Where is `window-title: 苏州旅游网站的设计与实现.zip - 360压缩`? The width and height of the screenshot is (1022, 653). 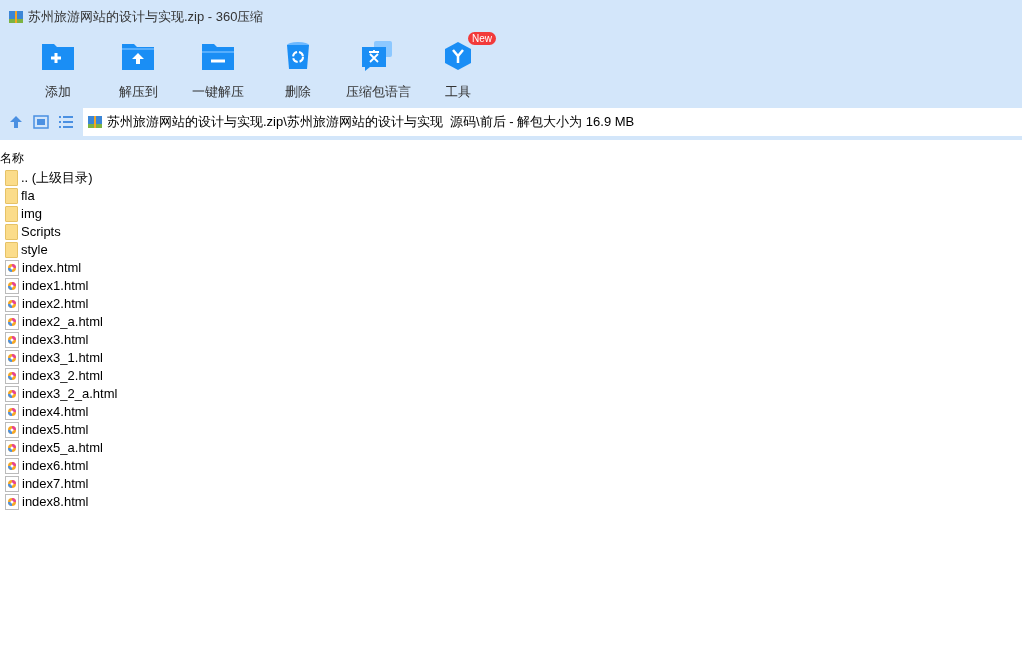
window-title: 苏州旅游网站的设计与实现.zip - 360压缩 is located at coordinates (146, 17).